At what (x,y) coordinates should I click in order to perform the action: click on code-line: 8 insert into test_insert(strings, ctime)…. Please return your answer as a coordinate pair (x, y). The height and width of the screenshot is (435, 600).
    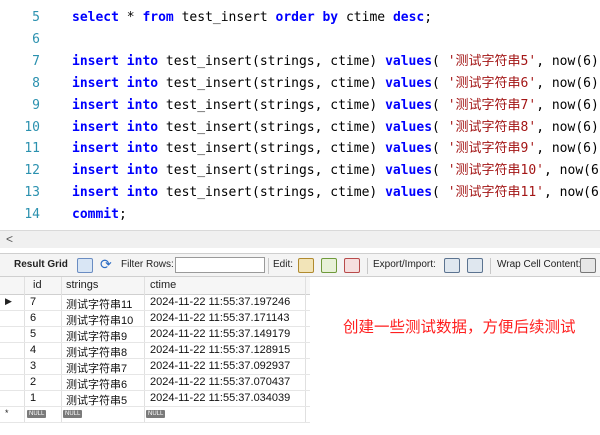
    Looking at the image, I should click on (300, 83).